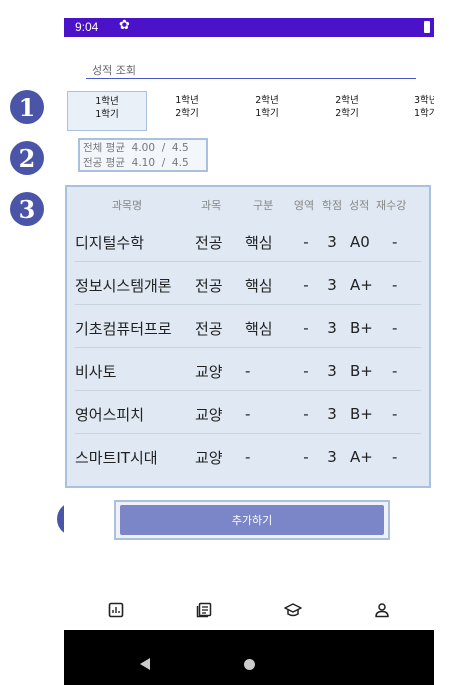  What do you see at coordinates (27, 107) in the screenshot?
I see `annotation-badge-1: 1` at bounding box center [27, 107].